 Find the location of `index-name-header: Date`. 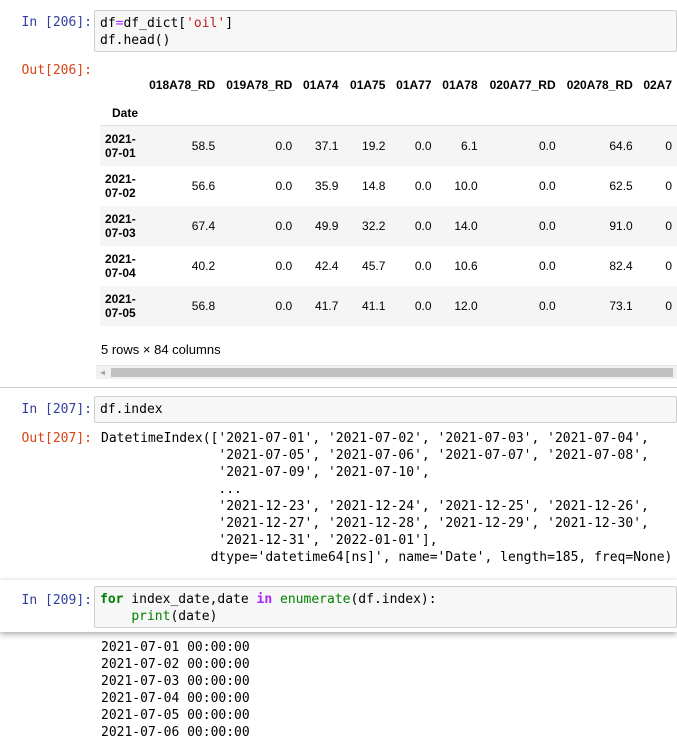

index-name-header: Date is located at coordinates (125, 112).